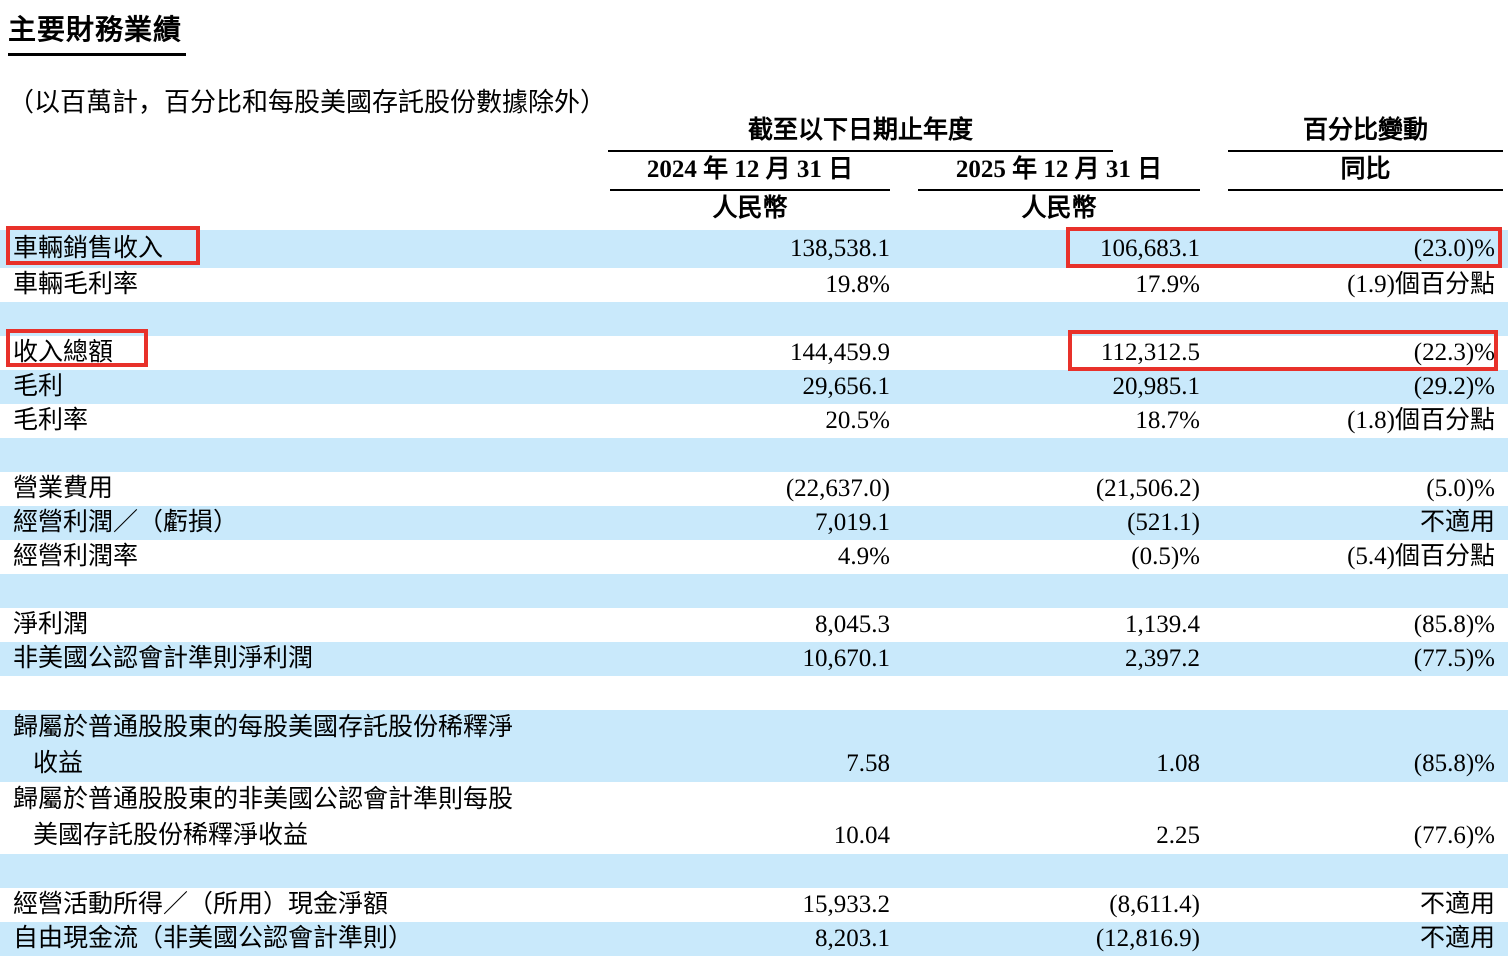  I want to click on highlight-box-total-revenue-values, so click(1283, 350).